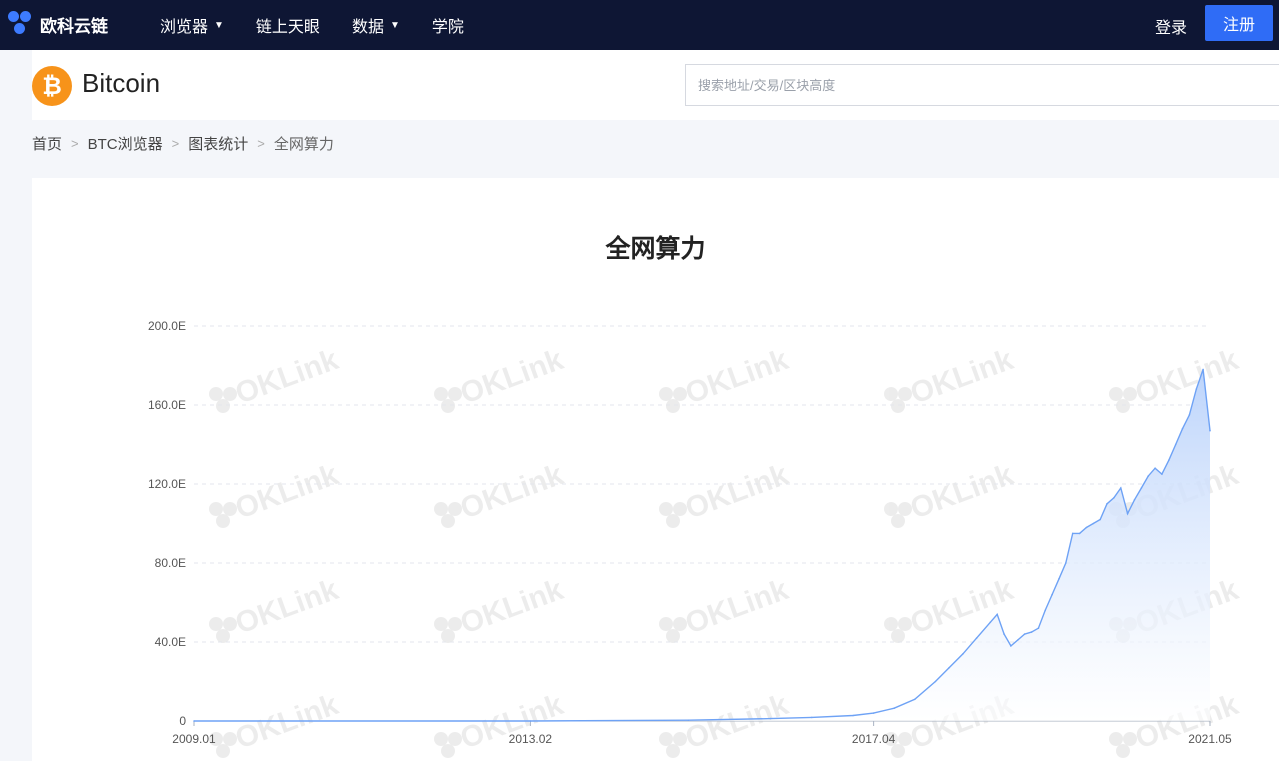 The width and height of the screenshot is (1279, 761). What do you see at coordinates (304, 143) in the screenshot?
I see `breadcrumb-current: 全网算力` at bounding box center [304, 143].